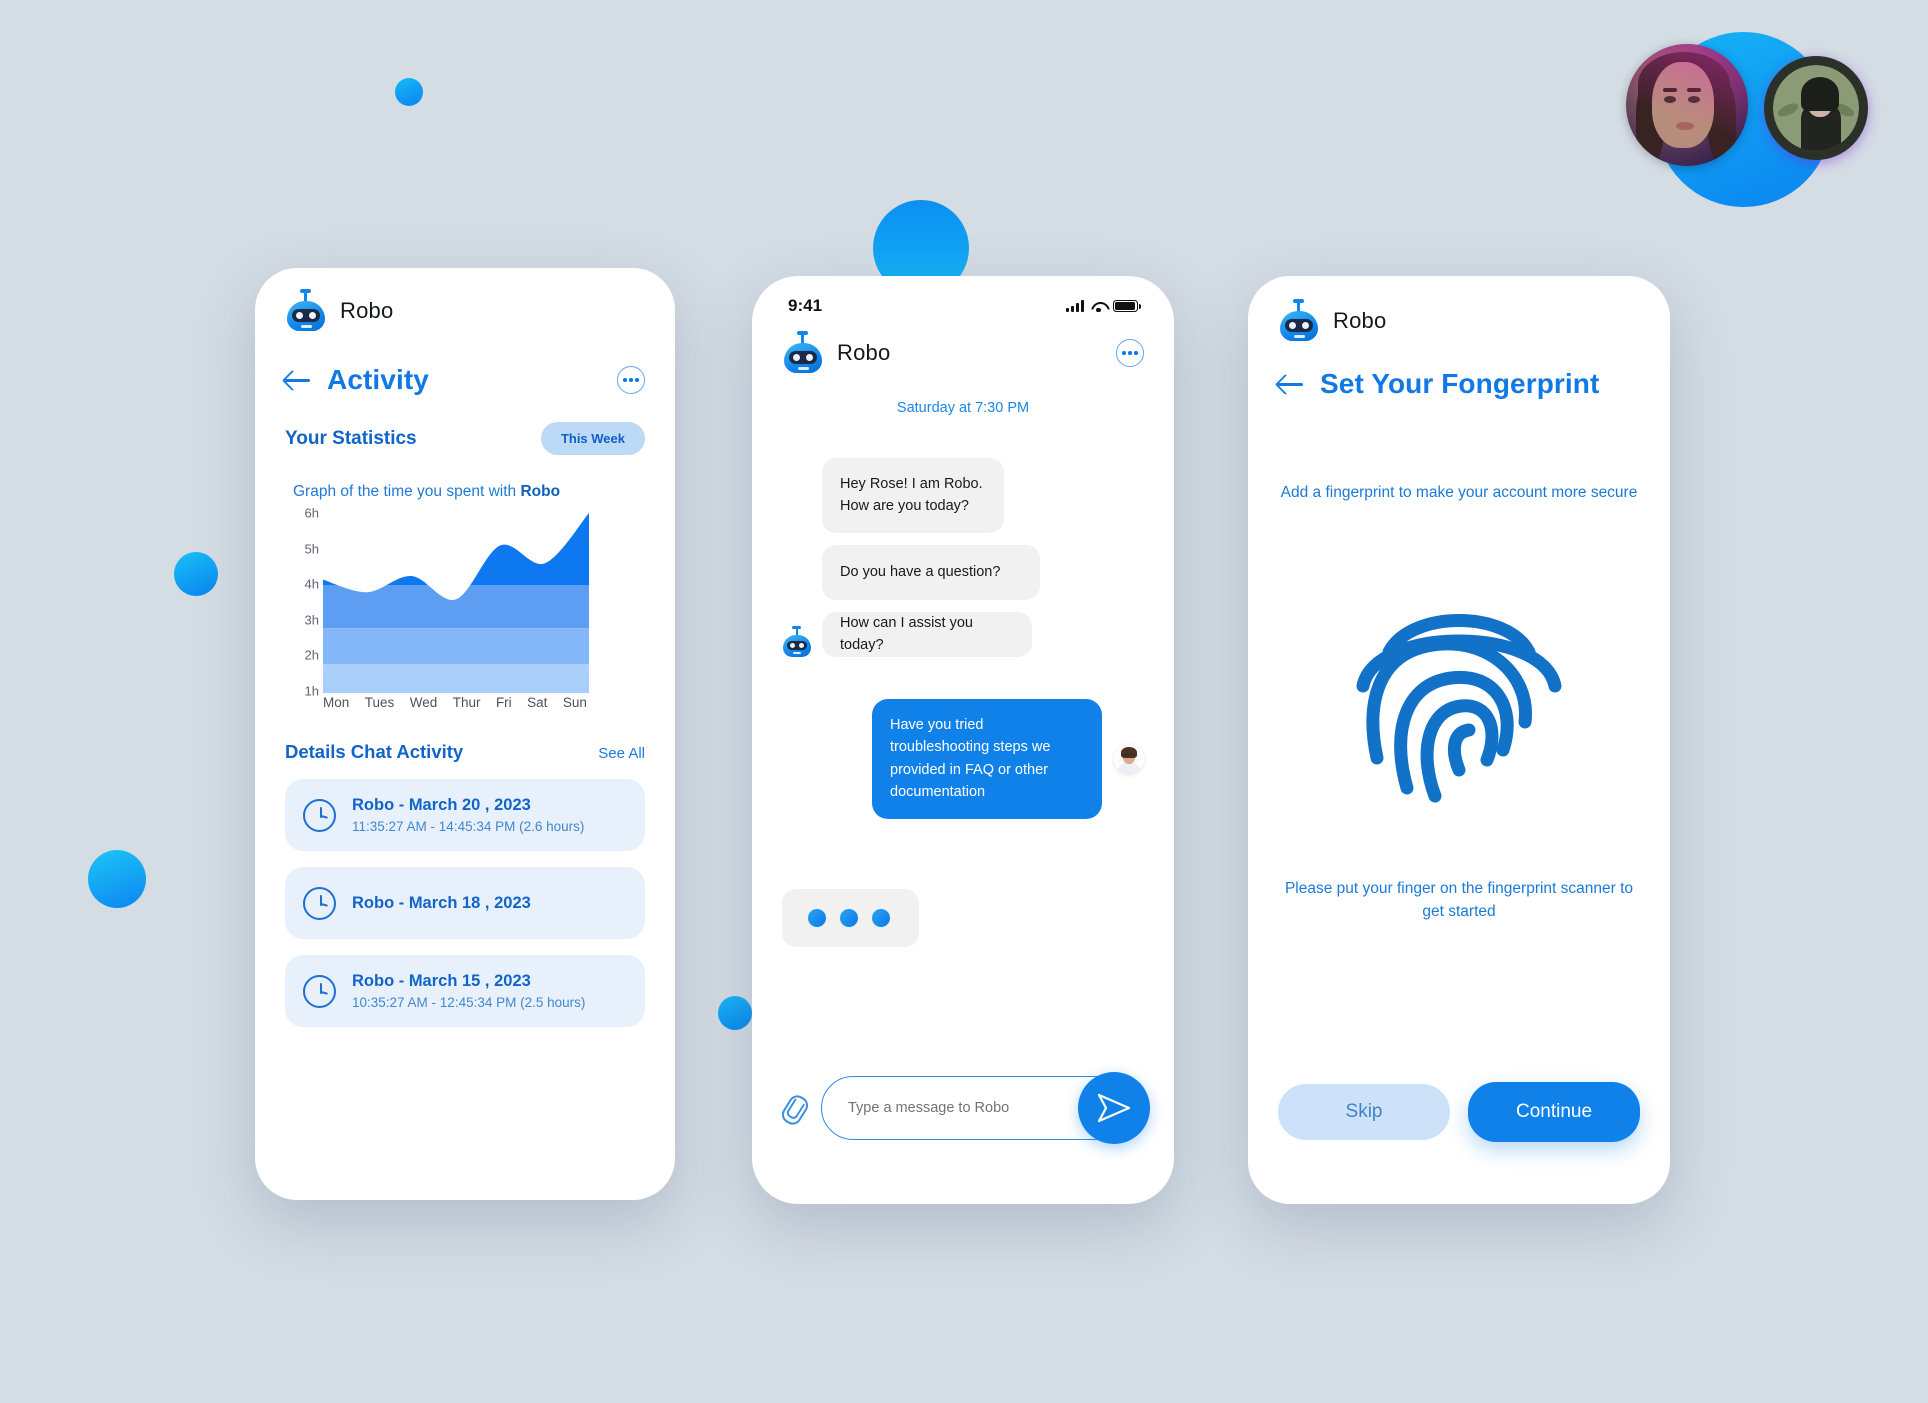 The image size is (1928, 1403). Describe the element at coordinates (963, 408) in the screenshot. I see `chat-date-divider: Saturday at 7:30 PM` at that location.